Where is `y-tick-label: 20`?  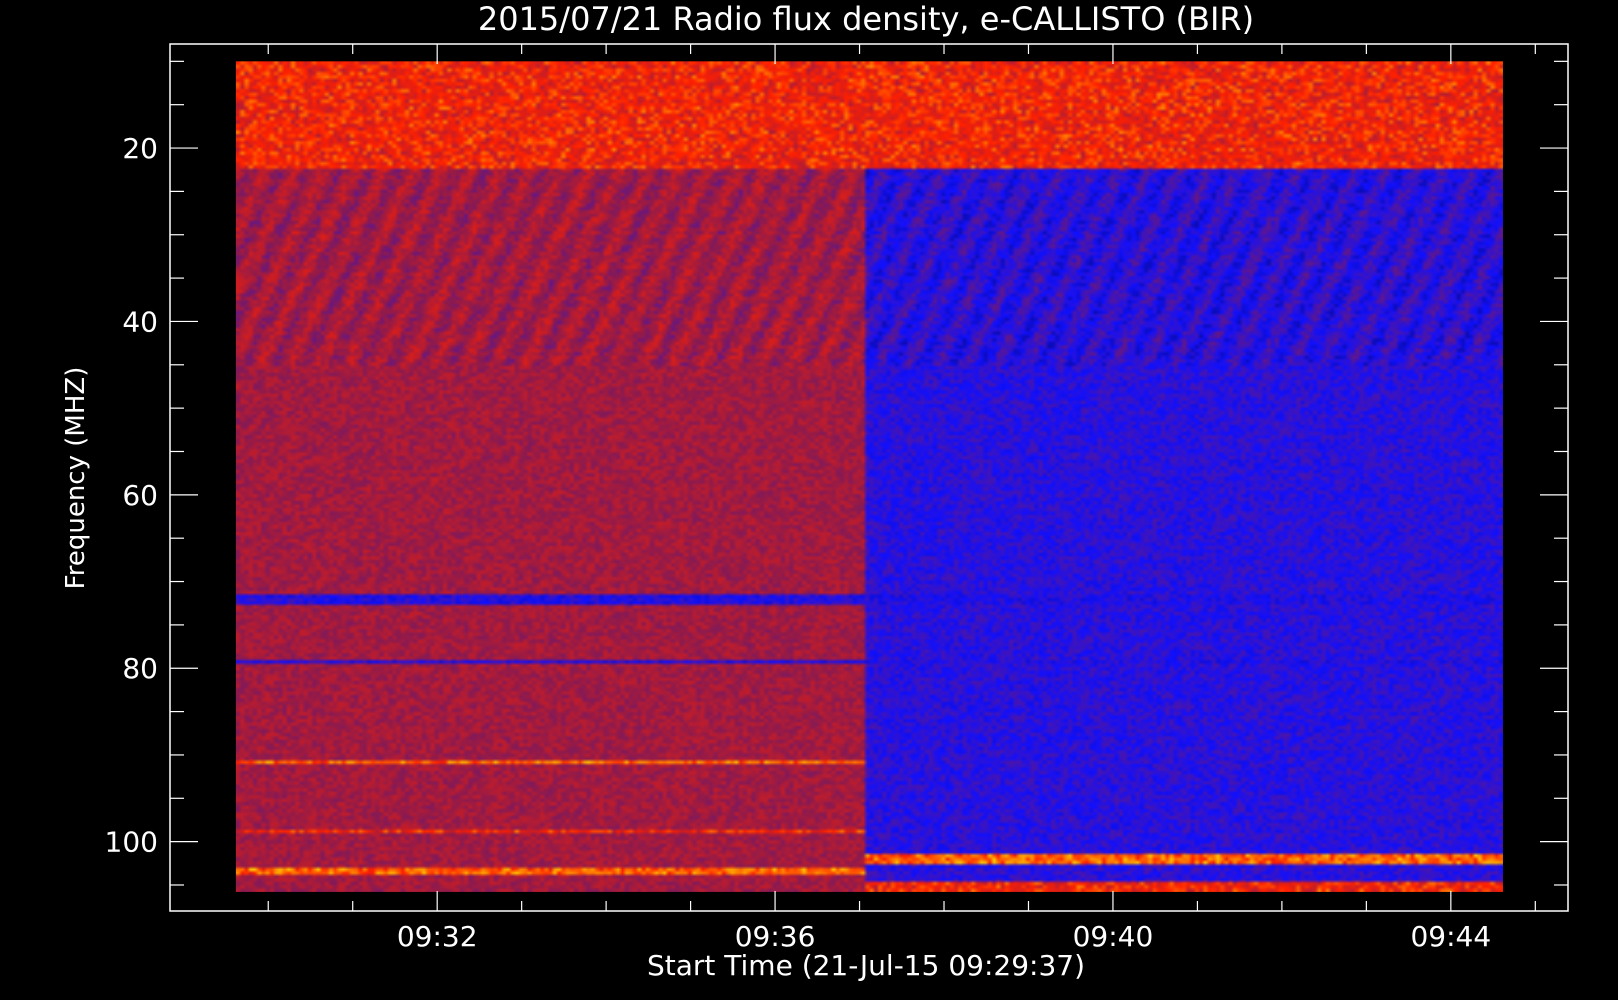
y-tick-label: 20 is located at coordinates (140, 148).